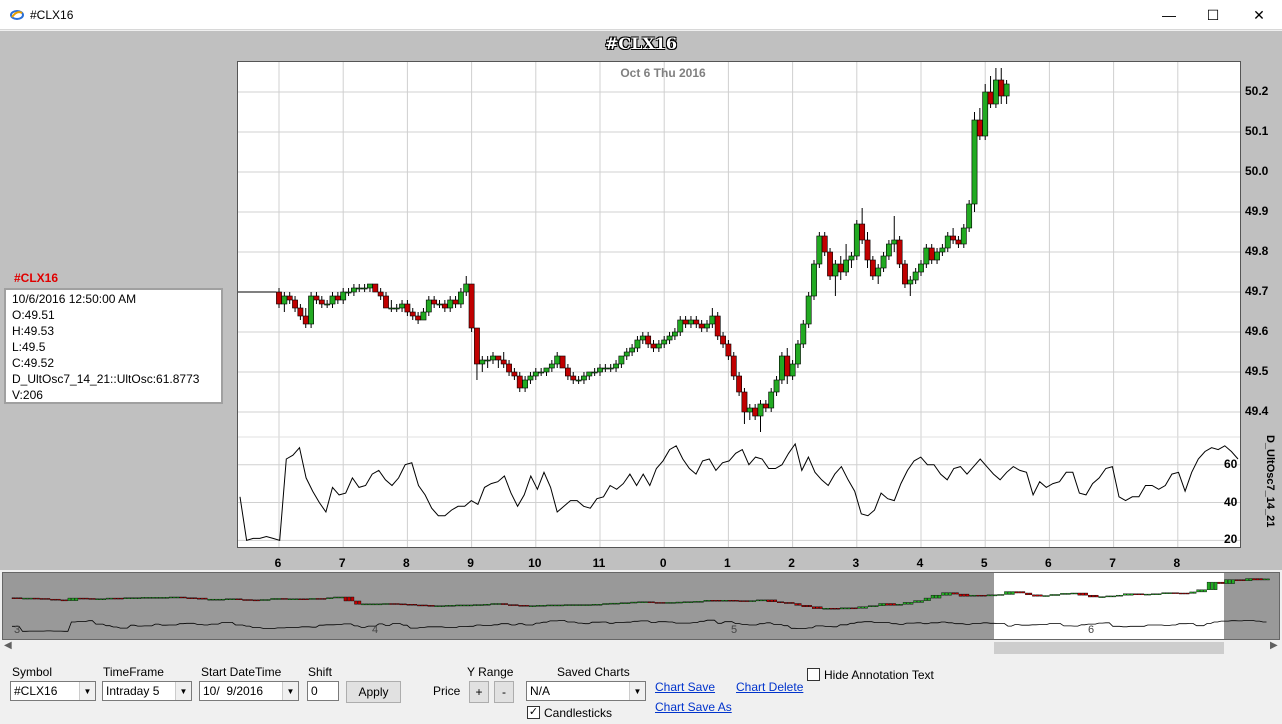 Image resolution: width=1282 pixels, height=724 pixels. Describe the element at coordinates (1109, 648) in the screenshot. I see `navigator-scrollbar-thumb` at that location.